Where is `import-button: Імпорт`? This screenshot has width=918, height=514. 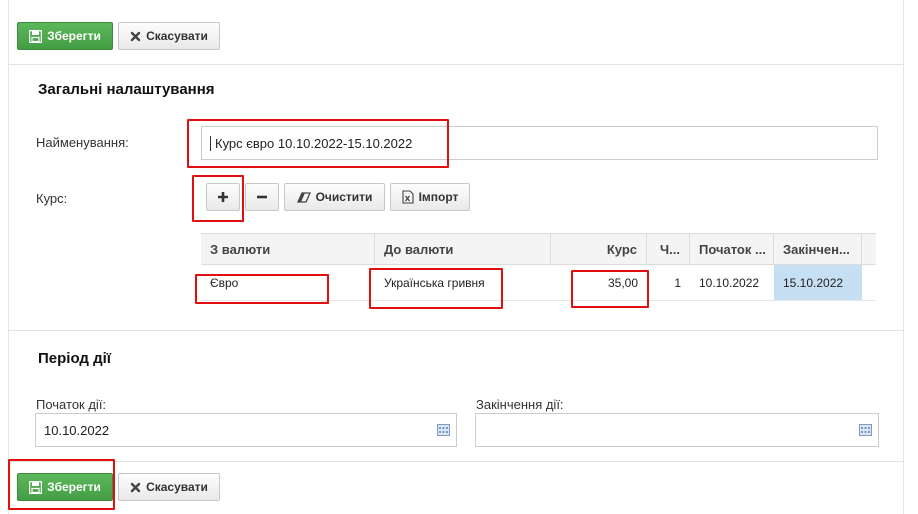 import-button: Імпорт is located at coordinates (430, 197).